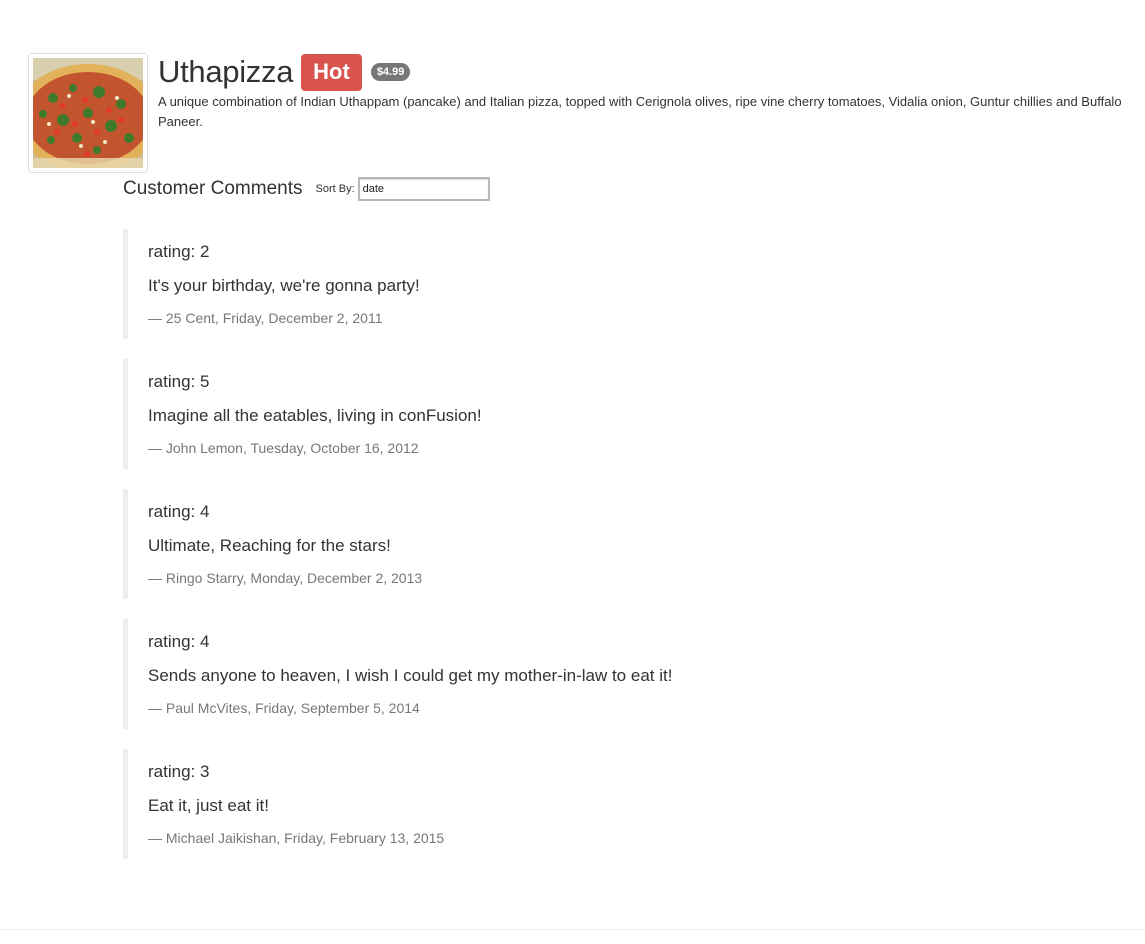  Describe the element at coordinates (423, 189) in the screenshot. I see `sort-by-input` at that location.